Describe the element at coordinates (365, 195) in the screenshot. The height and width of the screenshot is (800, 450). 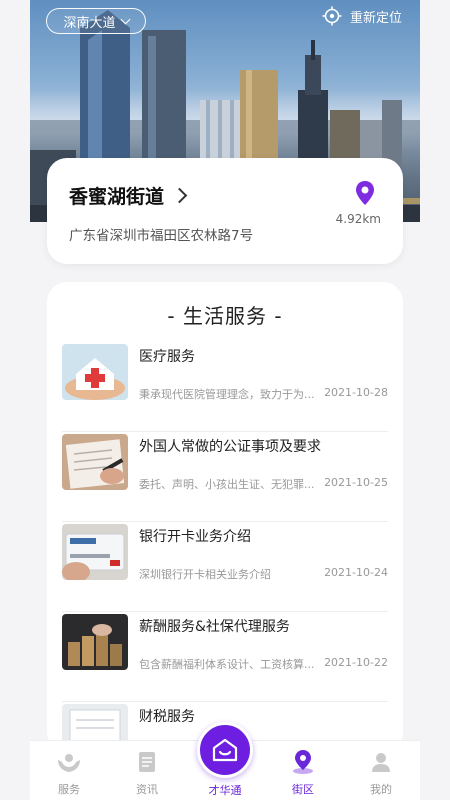
I see `map-pin-icon` at that location.